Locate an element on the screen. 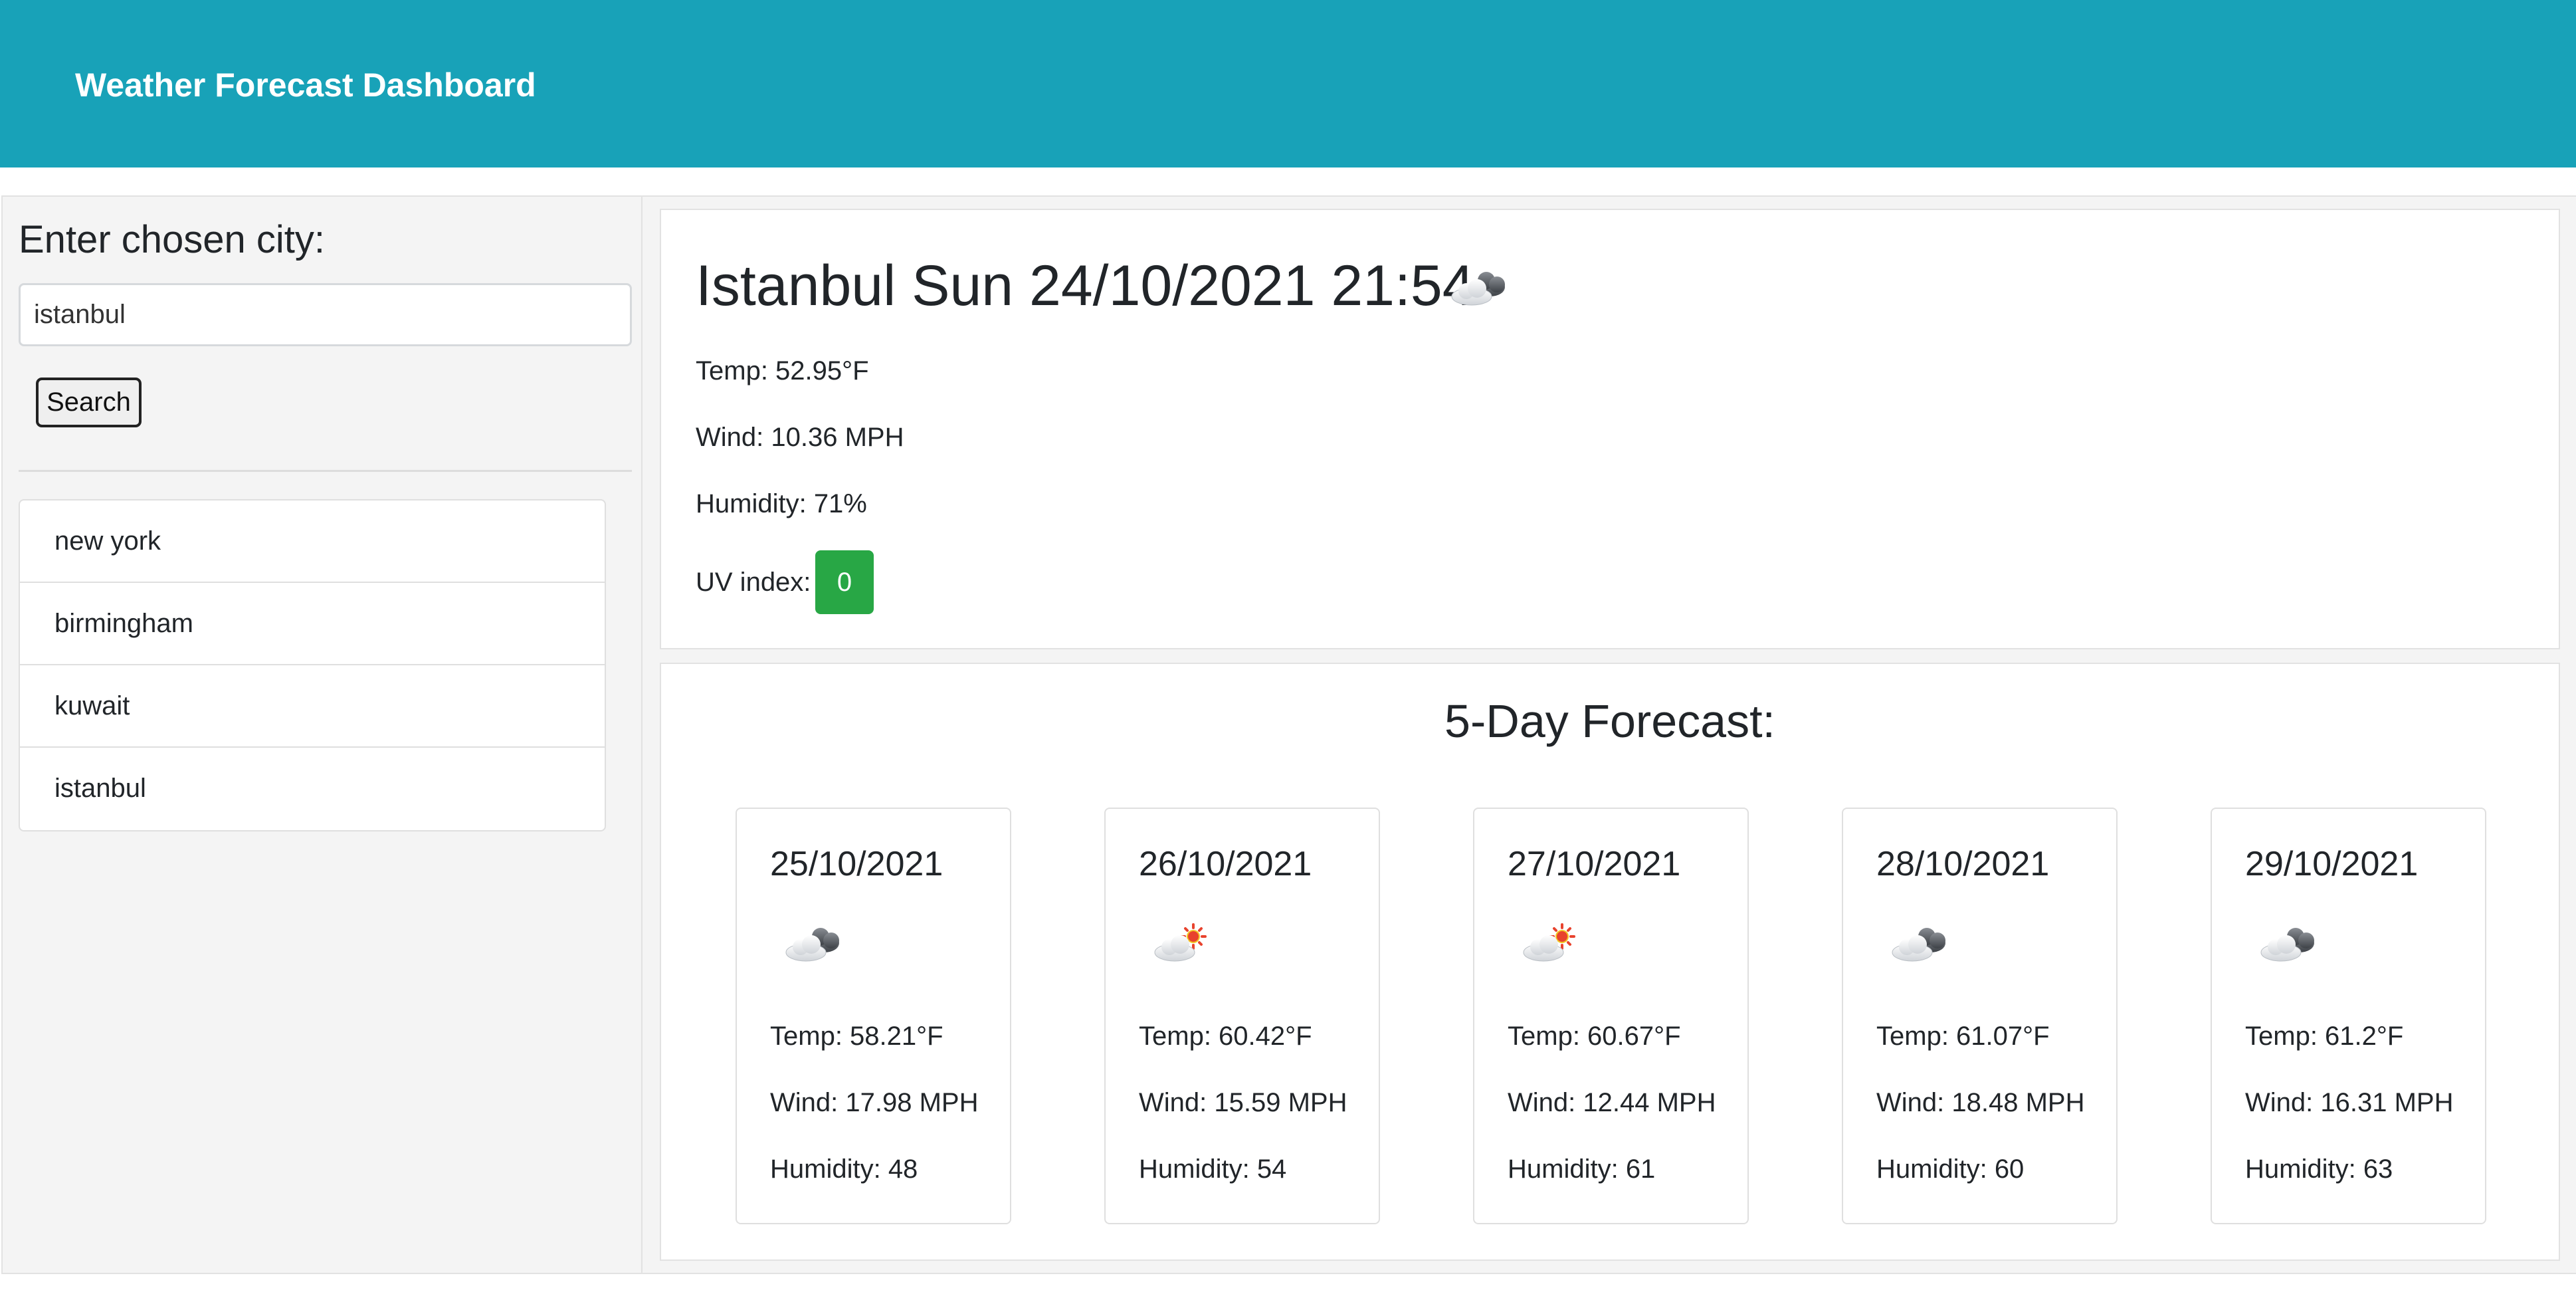 This screenshot has width=2576, height=1316. history-item-new-york: new york is located at coordinates (312, 541).